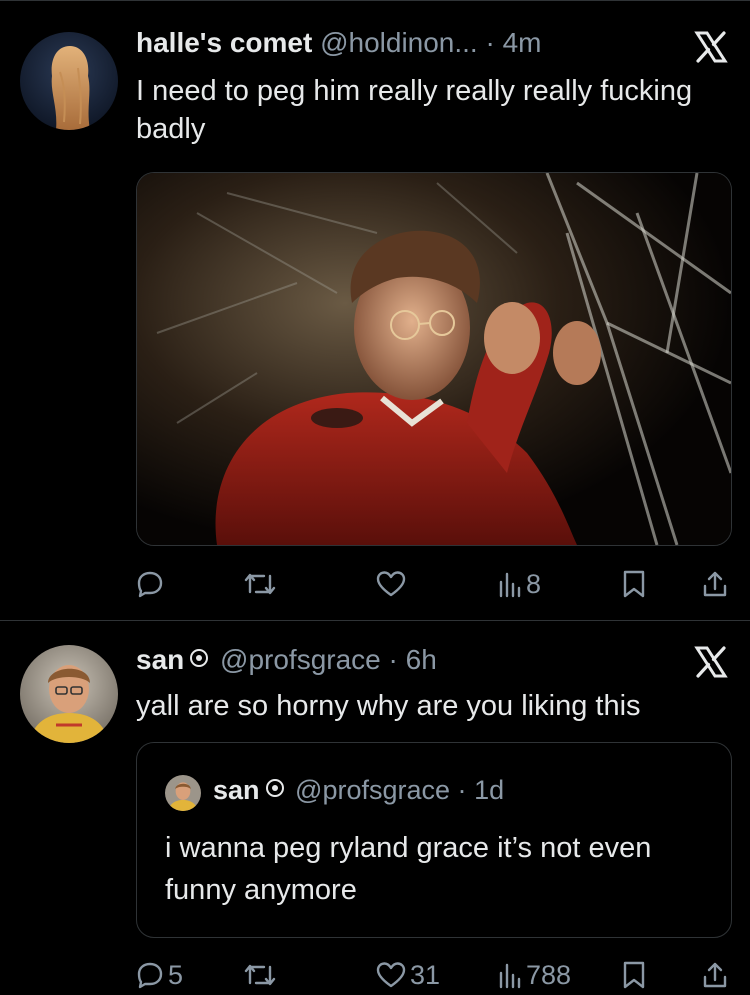 The height and width of the screenshot is (995, 750). I want to click on like-button, so click(393, 584).